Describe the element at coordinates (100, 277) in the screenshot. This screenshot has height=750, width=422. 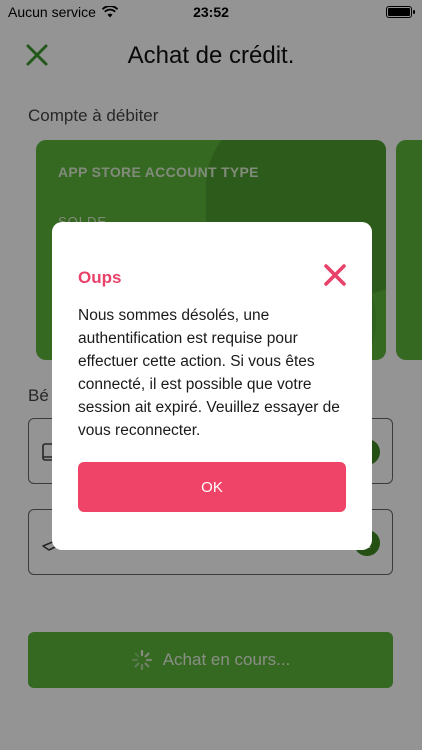
I see `dialog-title: Oups` at that location.